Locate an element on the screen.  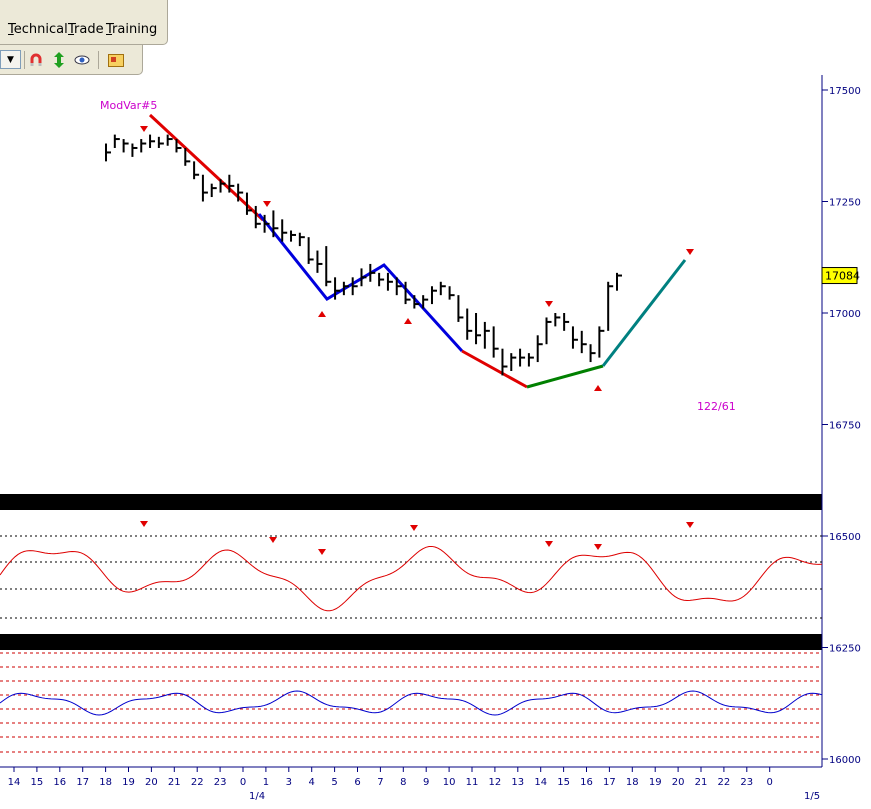
menu-bar: Technical Trade Training is located at coordinates (84, 22).